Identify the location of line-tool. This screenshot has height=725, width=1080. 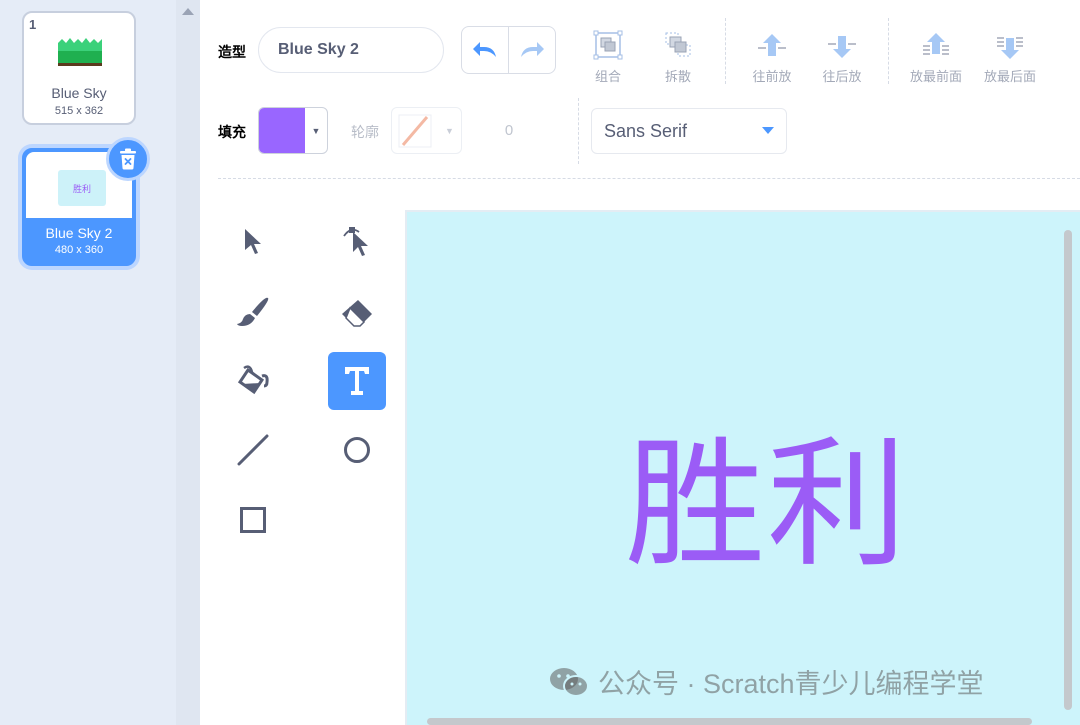
(253, 450).